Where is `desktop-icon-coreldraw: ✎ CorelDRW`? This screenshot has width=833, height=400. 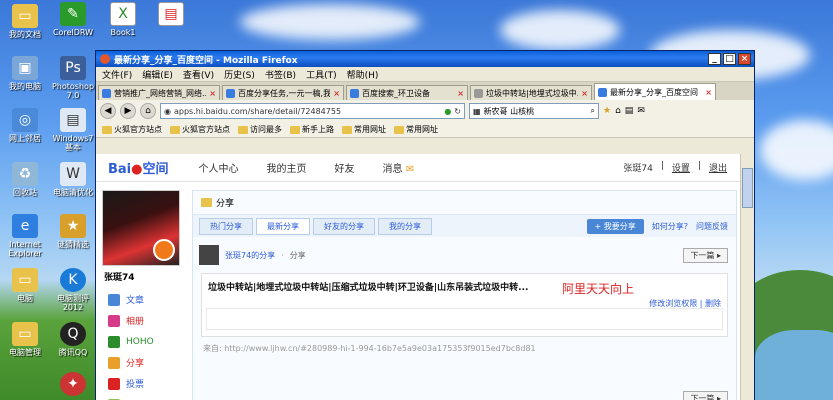
desktop-icon-coreldraw: ✎ CorelDRW is located at coordinates (73, 19).